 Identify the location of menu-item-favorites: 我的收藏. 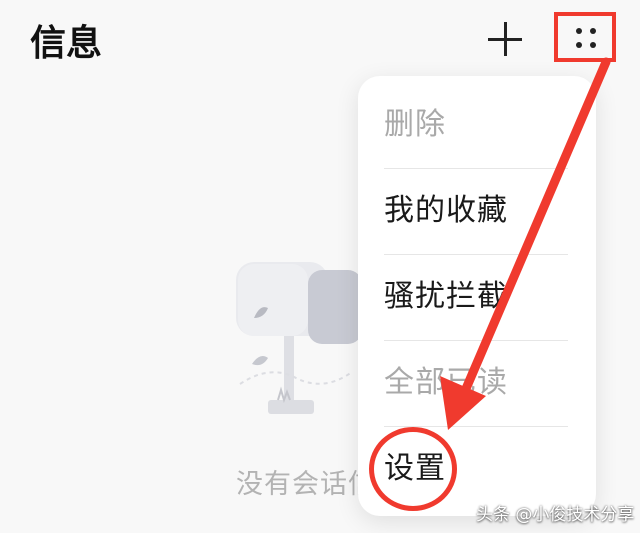
(476, 211).